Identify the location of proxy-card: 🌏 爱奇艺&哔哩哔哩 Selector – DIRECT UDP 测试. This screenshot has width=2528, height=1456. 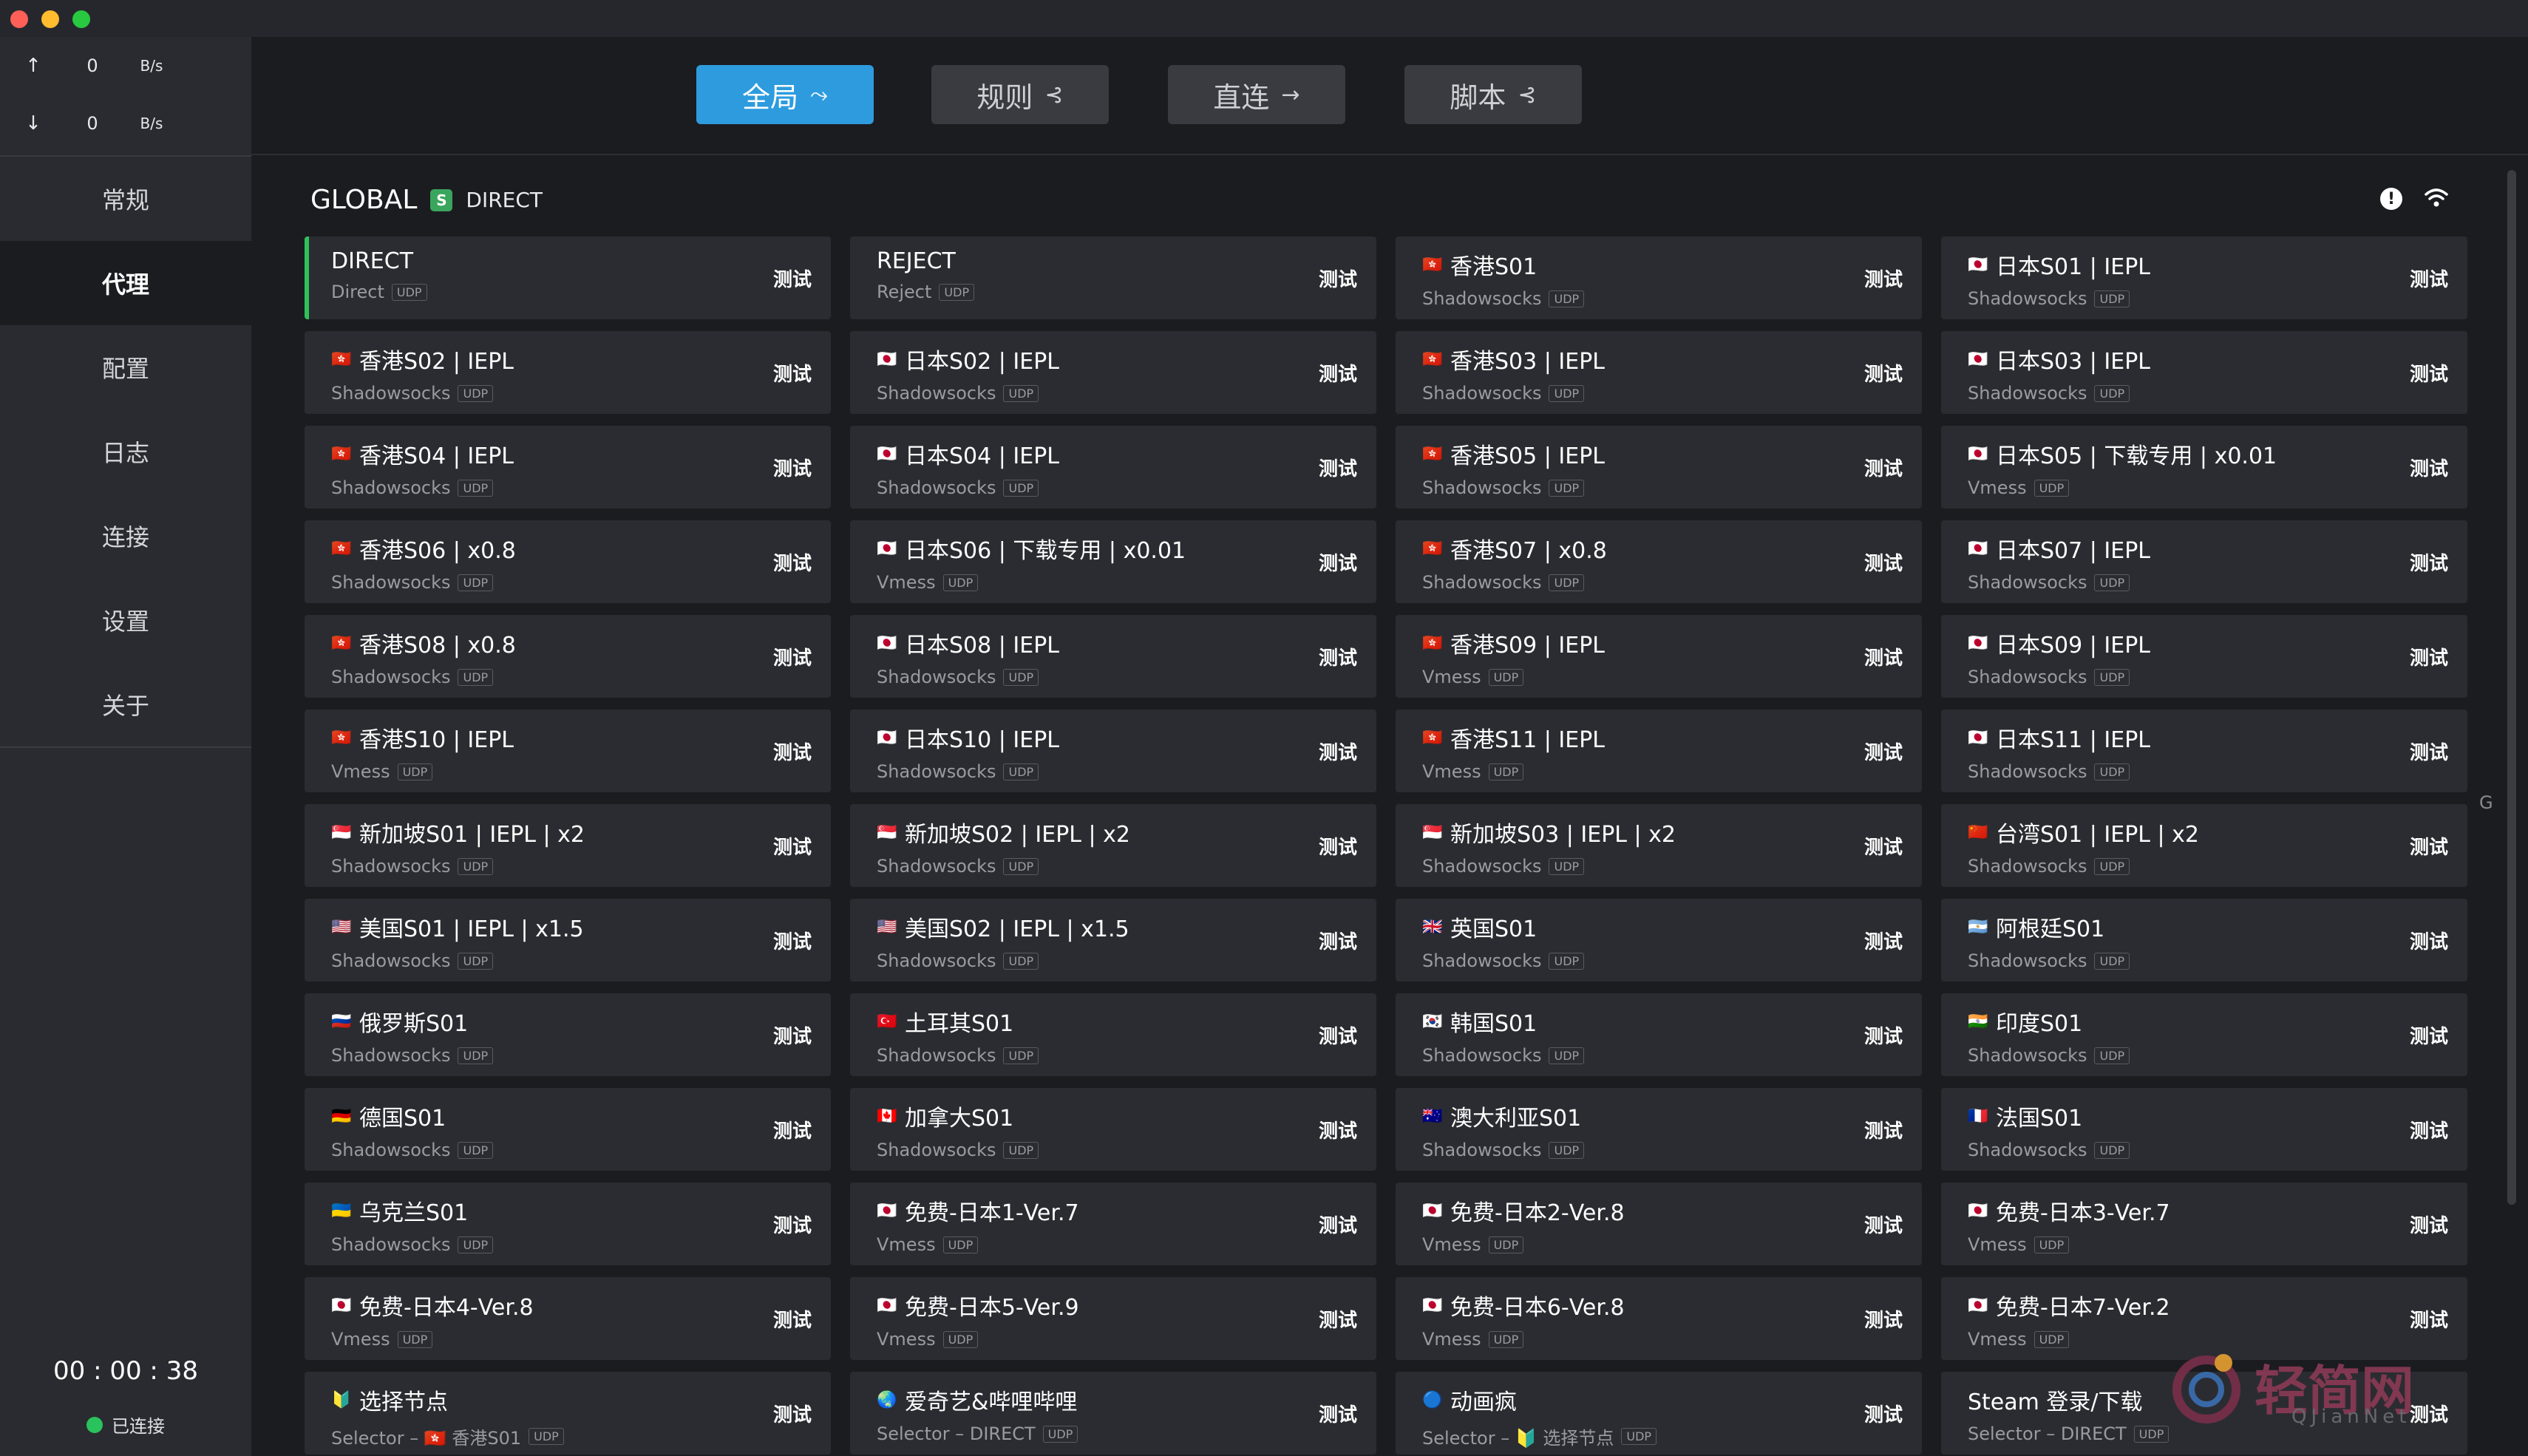
(1113, 1413).